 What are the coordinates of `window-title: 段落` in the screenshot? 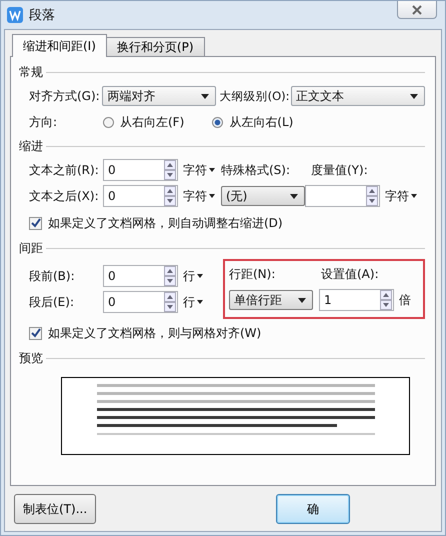 It's located at (42, 15).